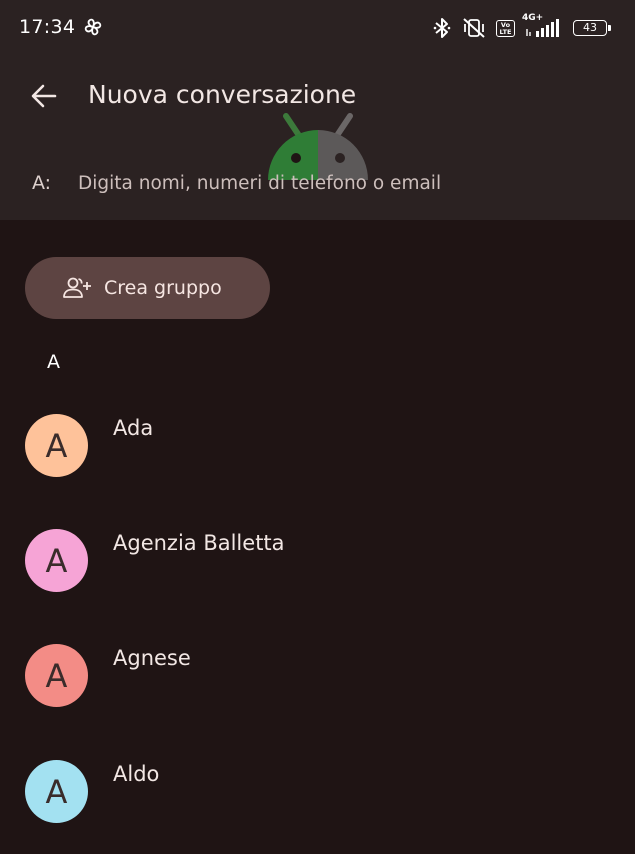  I want to click on contact-name: Agnese, so click(152, 658).